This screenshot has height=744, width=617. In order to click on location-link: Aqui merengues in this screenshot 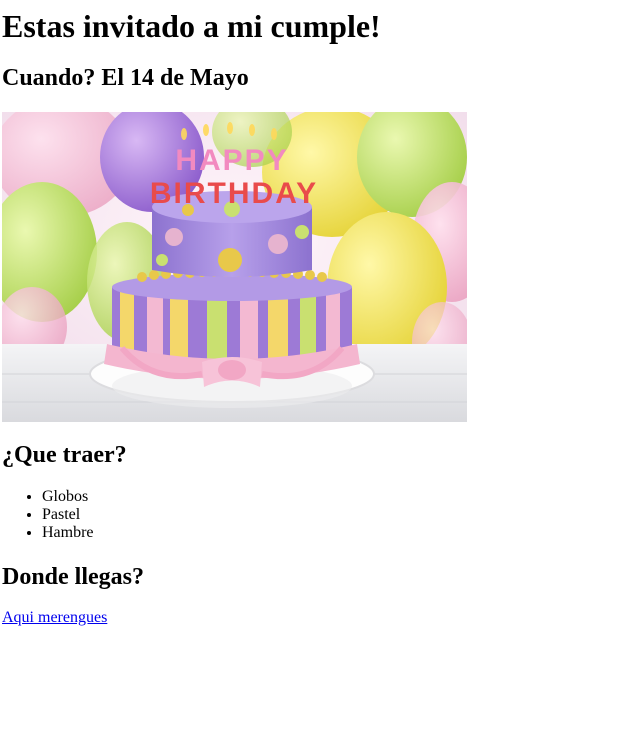, I will do `click(54, 618)`.